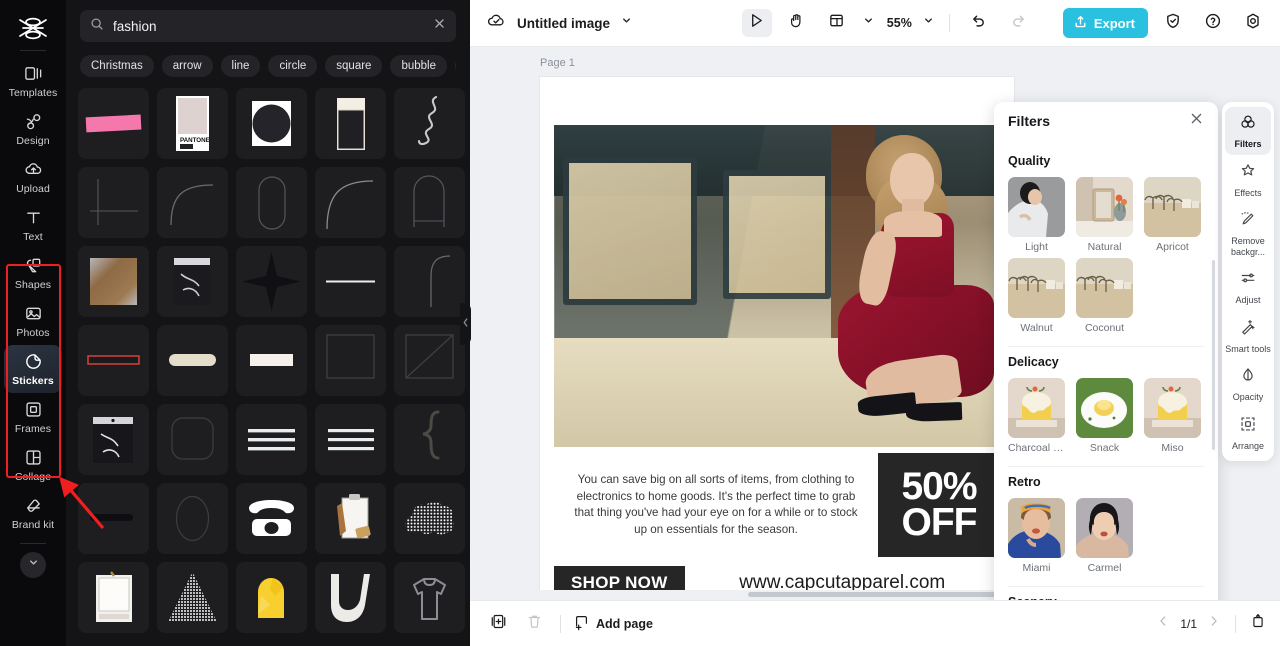 The image size is (1280, 646). Describe the element at coordinates (1248, 336) in the screenshot. I see `tool-smart-tools: Smart tools` at that location.